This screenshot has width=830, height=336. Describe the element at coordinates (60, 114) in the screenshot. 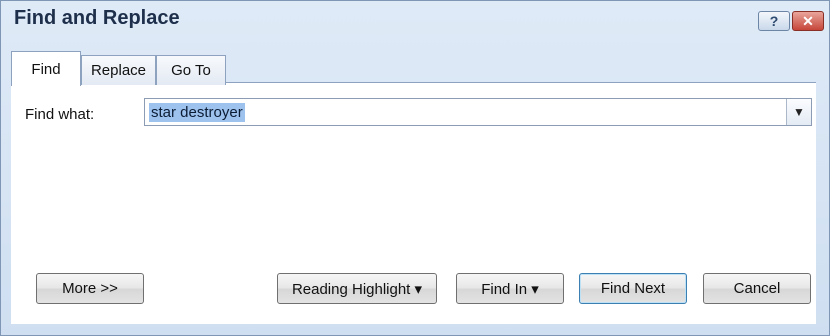

I see `find-what-label: Find what:` at that location.